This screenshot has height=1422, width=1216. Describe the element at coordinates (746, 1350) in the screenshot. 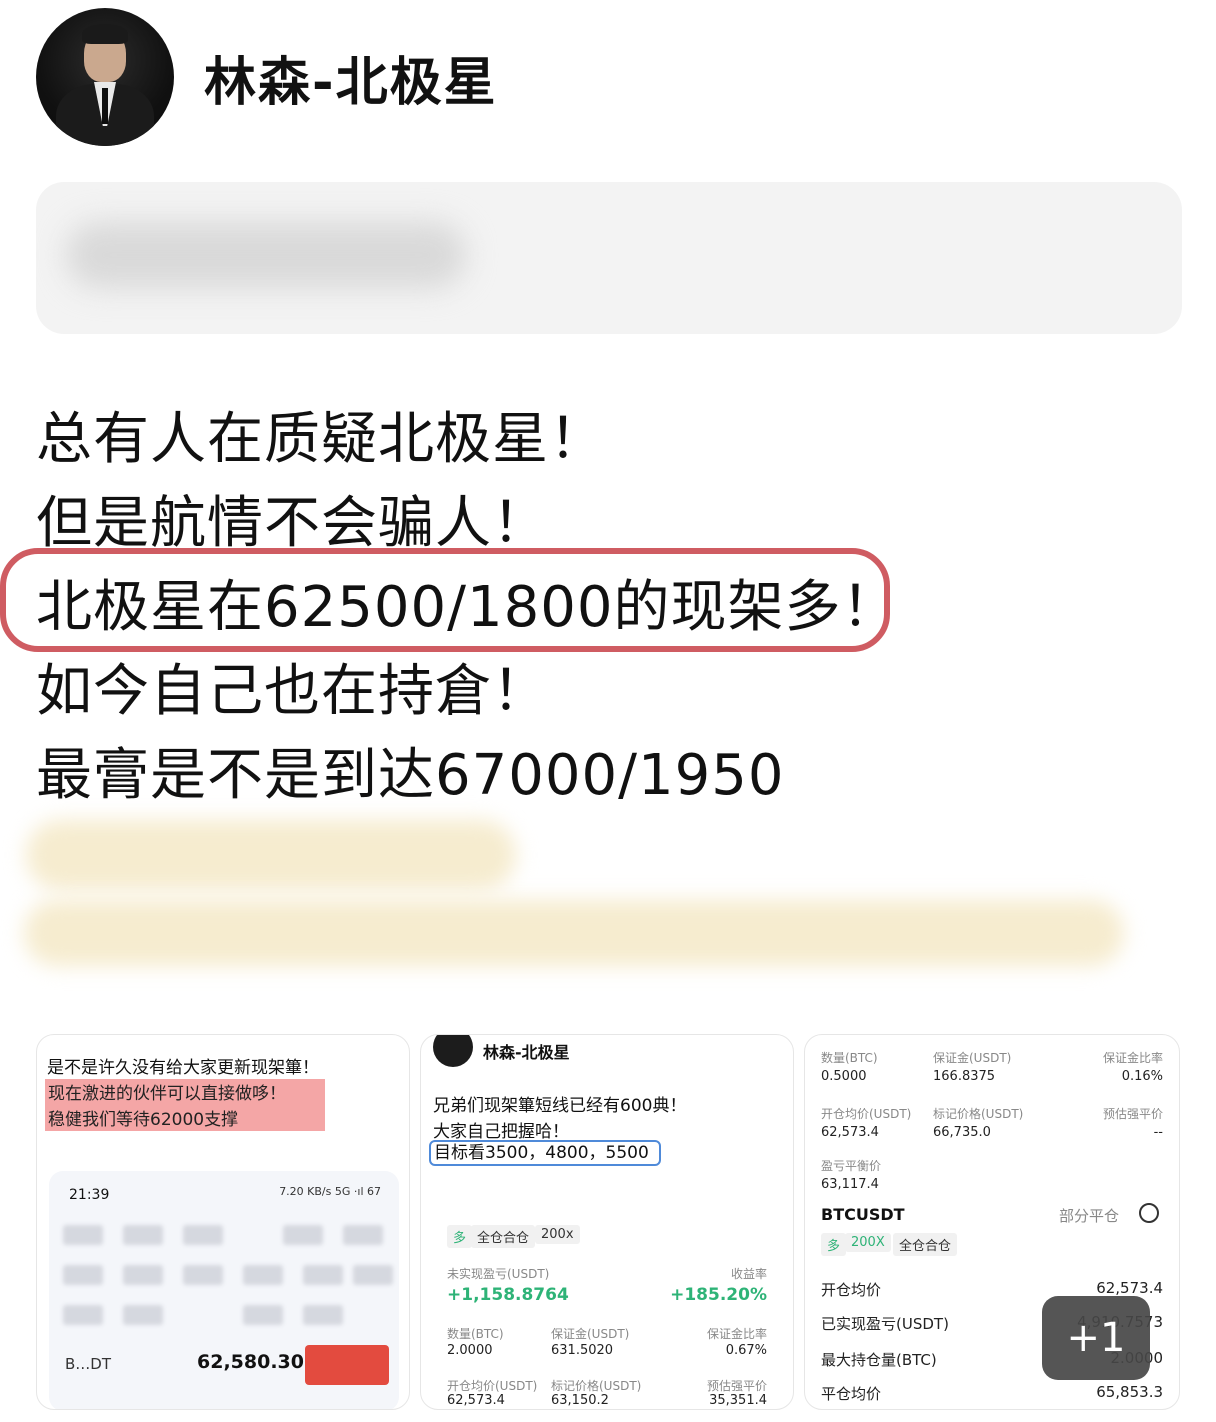

I see `ratio-value: 0.67%` at that location.